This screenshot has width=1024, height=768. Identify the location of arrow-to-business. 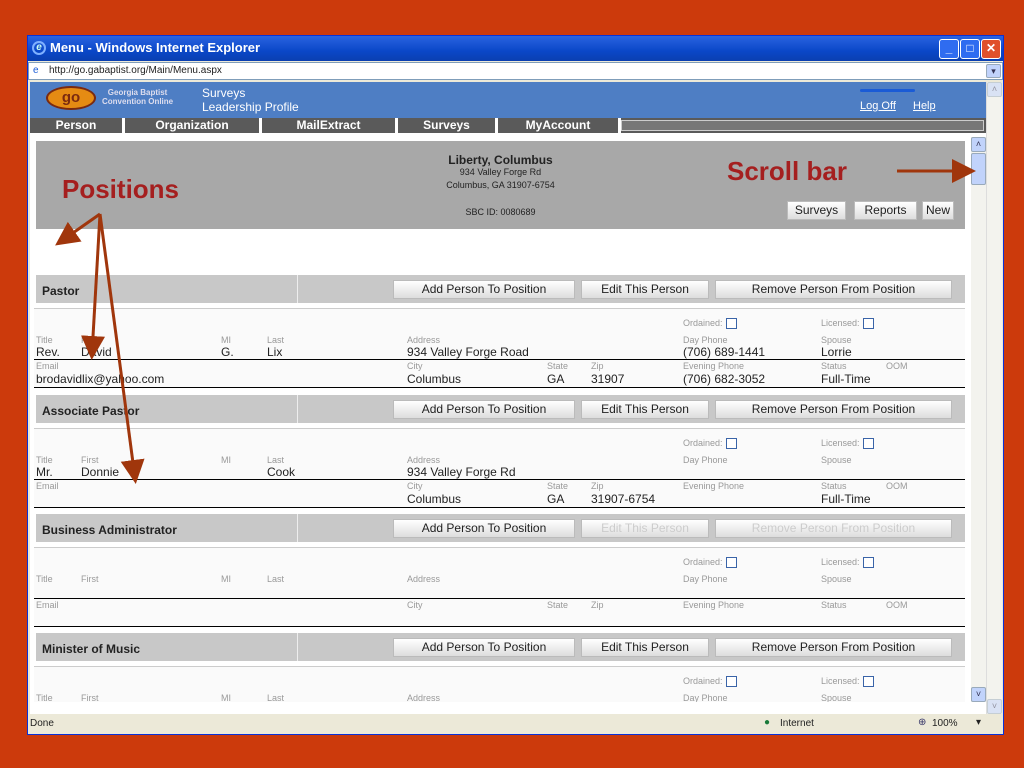
(121, 348).